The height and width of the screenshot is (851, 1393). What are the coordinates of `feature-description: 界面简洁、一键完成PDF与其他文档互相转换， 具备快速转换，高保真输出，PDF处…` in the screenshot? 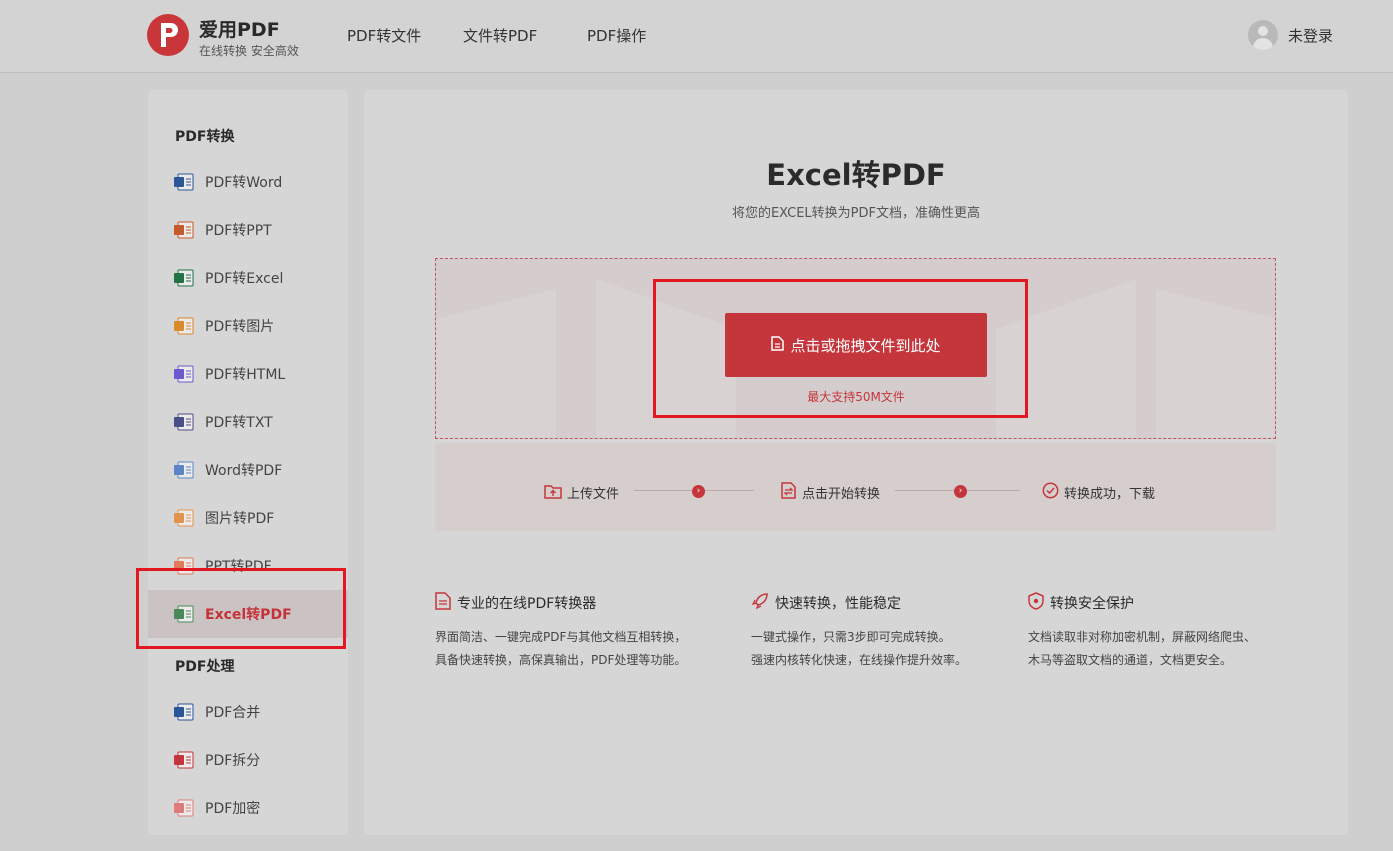 It's located at (561, 648).